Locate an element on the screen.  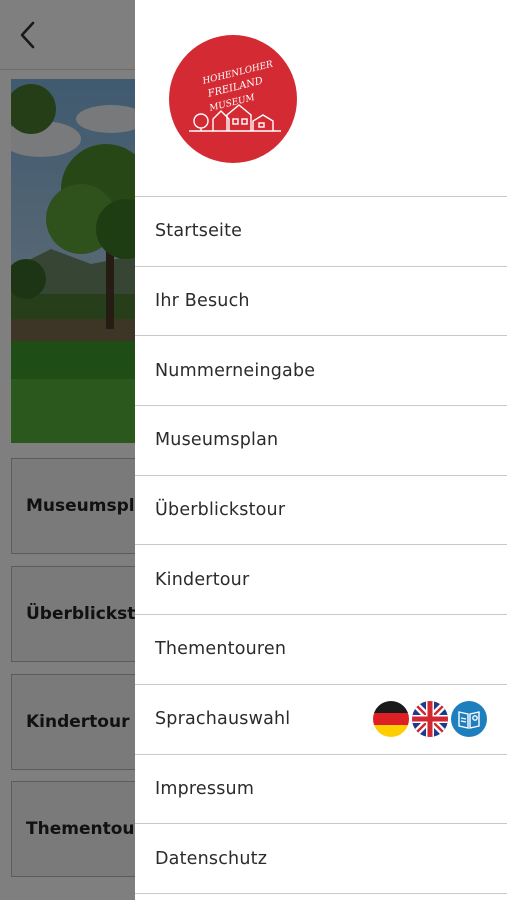
menu-item-label: Sprachauswahl is located at coordinates (223, 719).